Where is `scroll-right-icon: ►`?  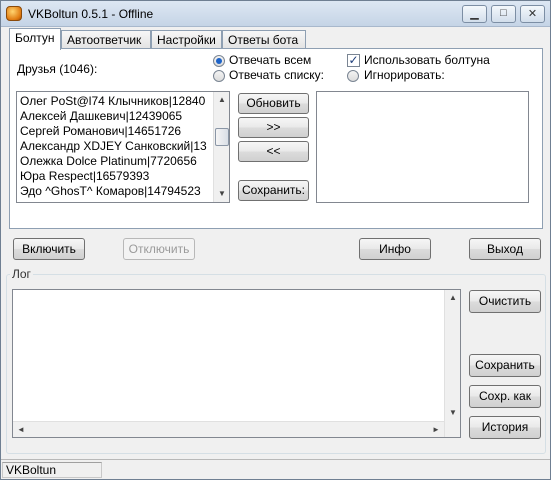
scroll-right-icon: ► is located at coordinates (436, 430).